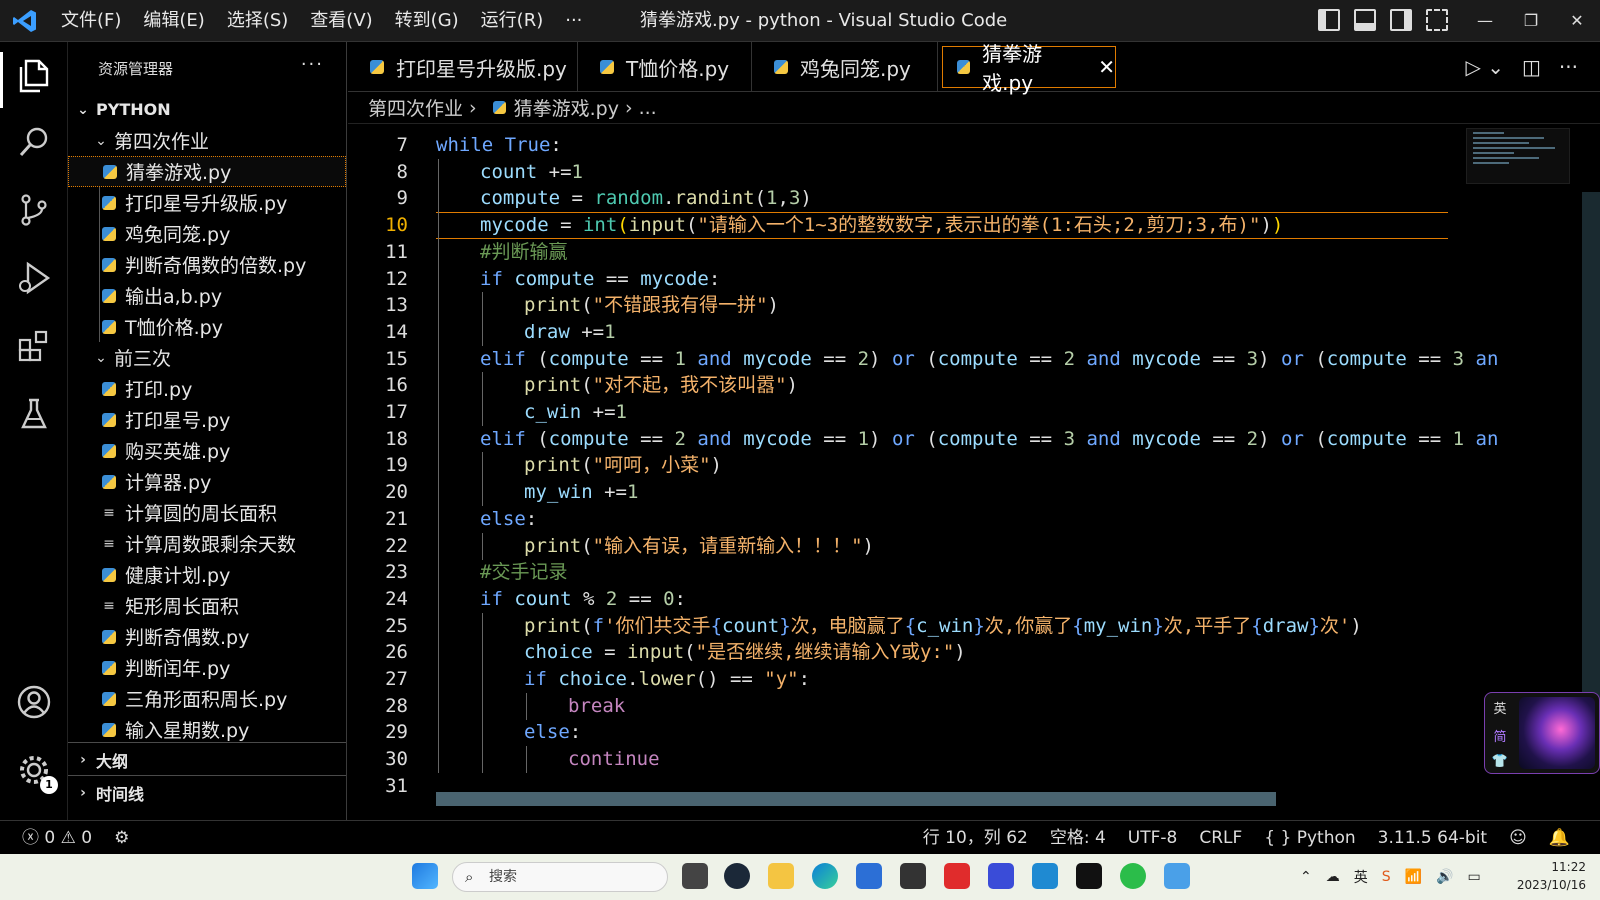 The width and height of the screenshot is (1600, 900). Describe the element at coordinates (207, 605) in the screenshot. I see `file-item: ≡ 矩形周长面积` at that location.